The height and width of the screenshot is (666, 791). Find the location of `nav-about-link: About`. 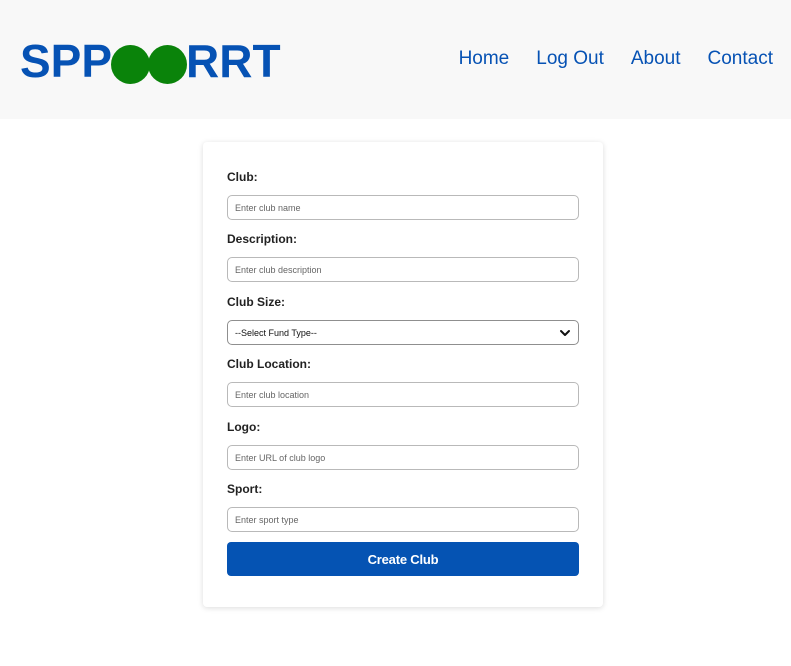

nav-about-link: About is located at coordinates (656, 59).